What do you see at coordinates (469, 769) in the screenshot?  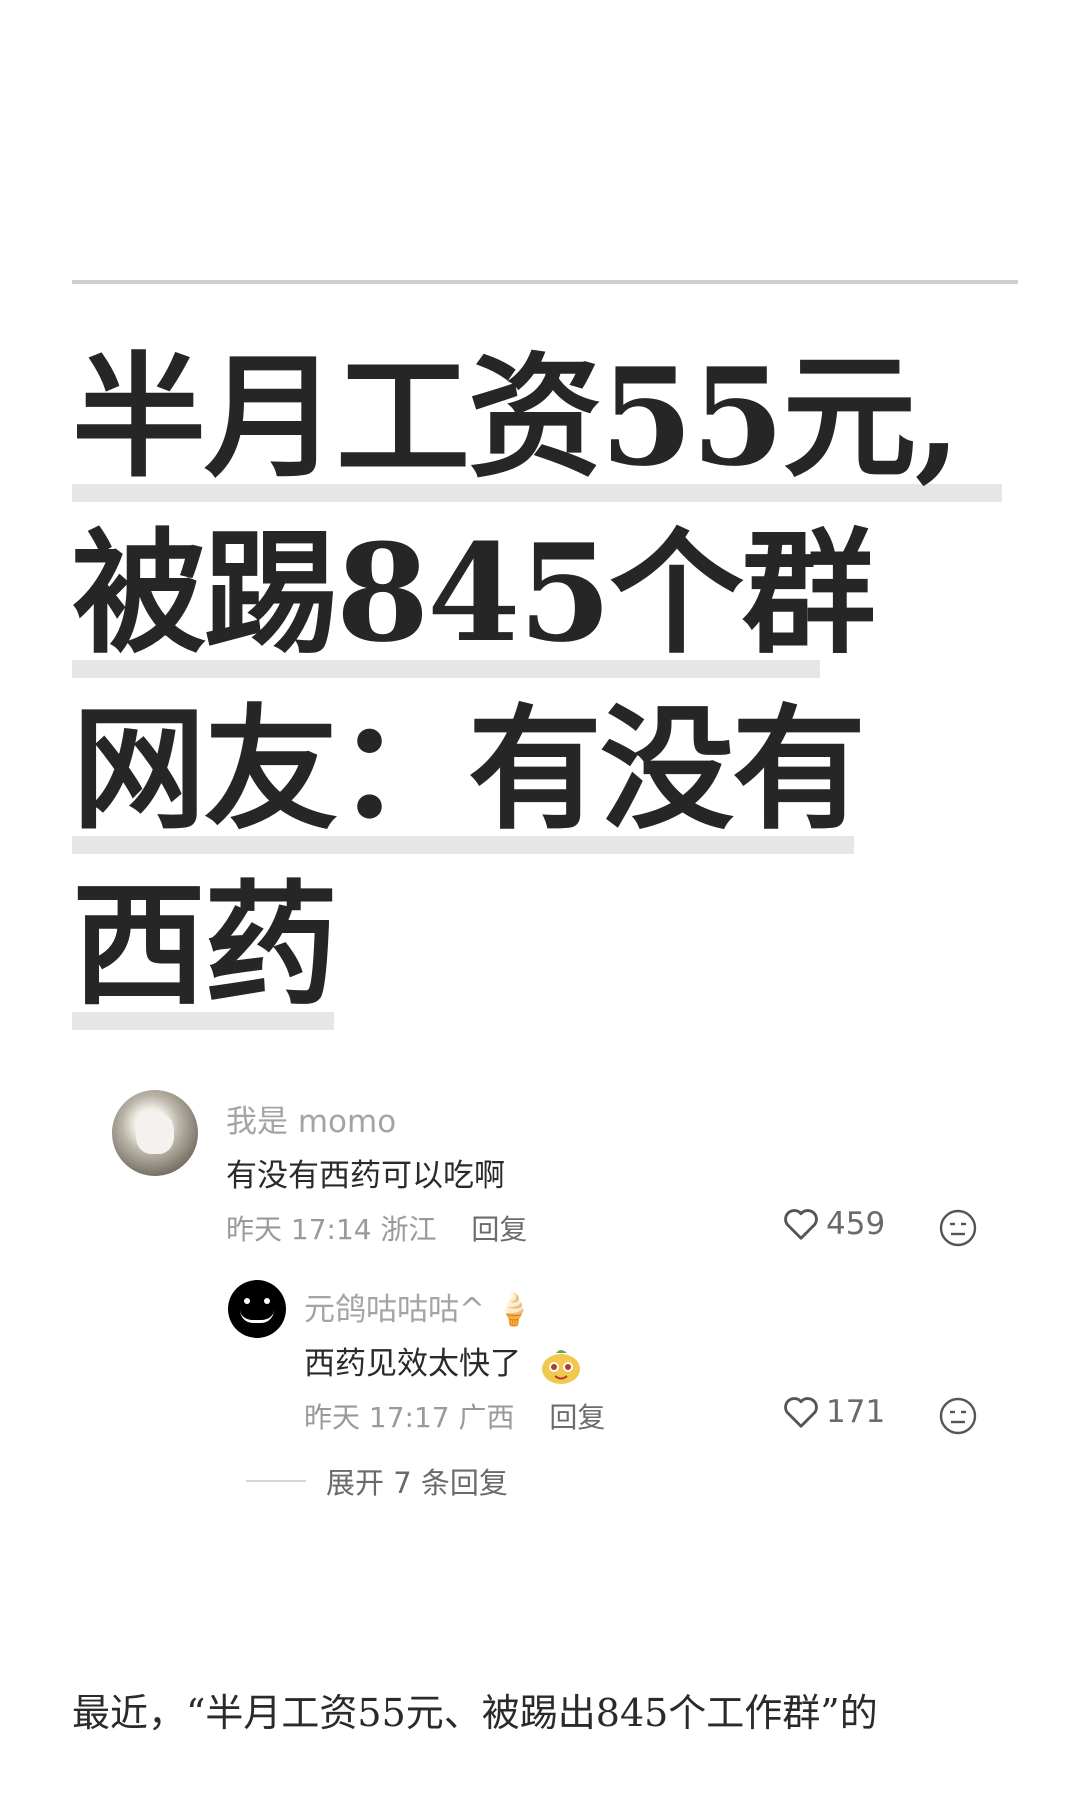 I see `headline-text: 网友：有没有` at bounding box center [469, 769].